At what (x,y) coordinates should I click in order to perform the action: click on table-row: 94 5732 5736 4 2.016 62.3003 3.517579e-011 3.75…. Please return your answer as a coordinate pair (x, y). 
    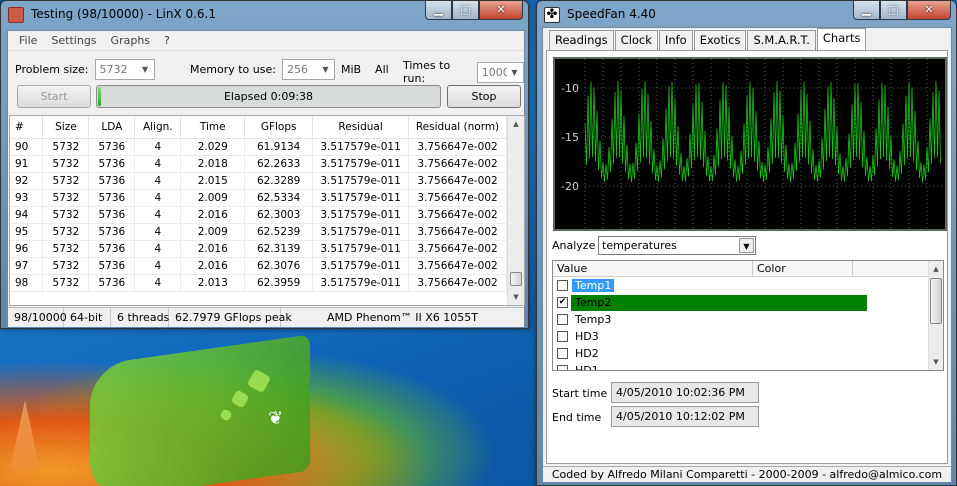
    Looking at the image, I should click on (258, 215).